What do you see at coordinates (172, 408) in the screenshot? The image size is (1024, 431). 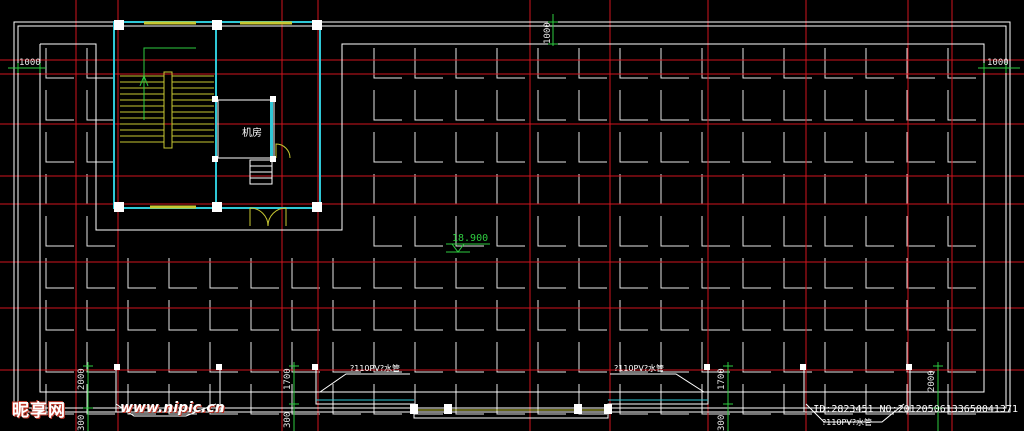 I see `watermark-url: www.nipic.cn` at bounding box center [172, 408].